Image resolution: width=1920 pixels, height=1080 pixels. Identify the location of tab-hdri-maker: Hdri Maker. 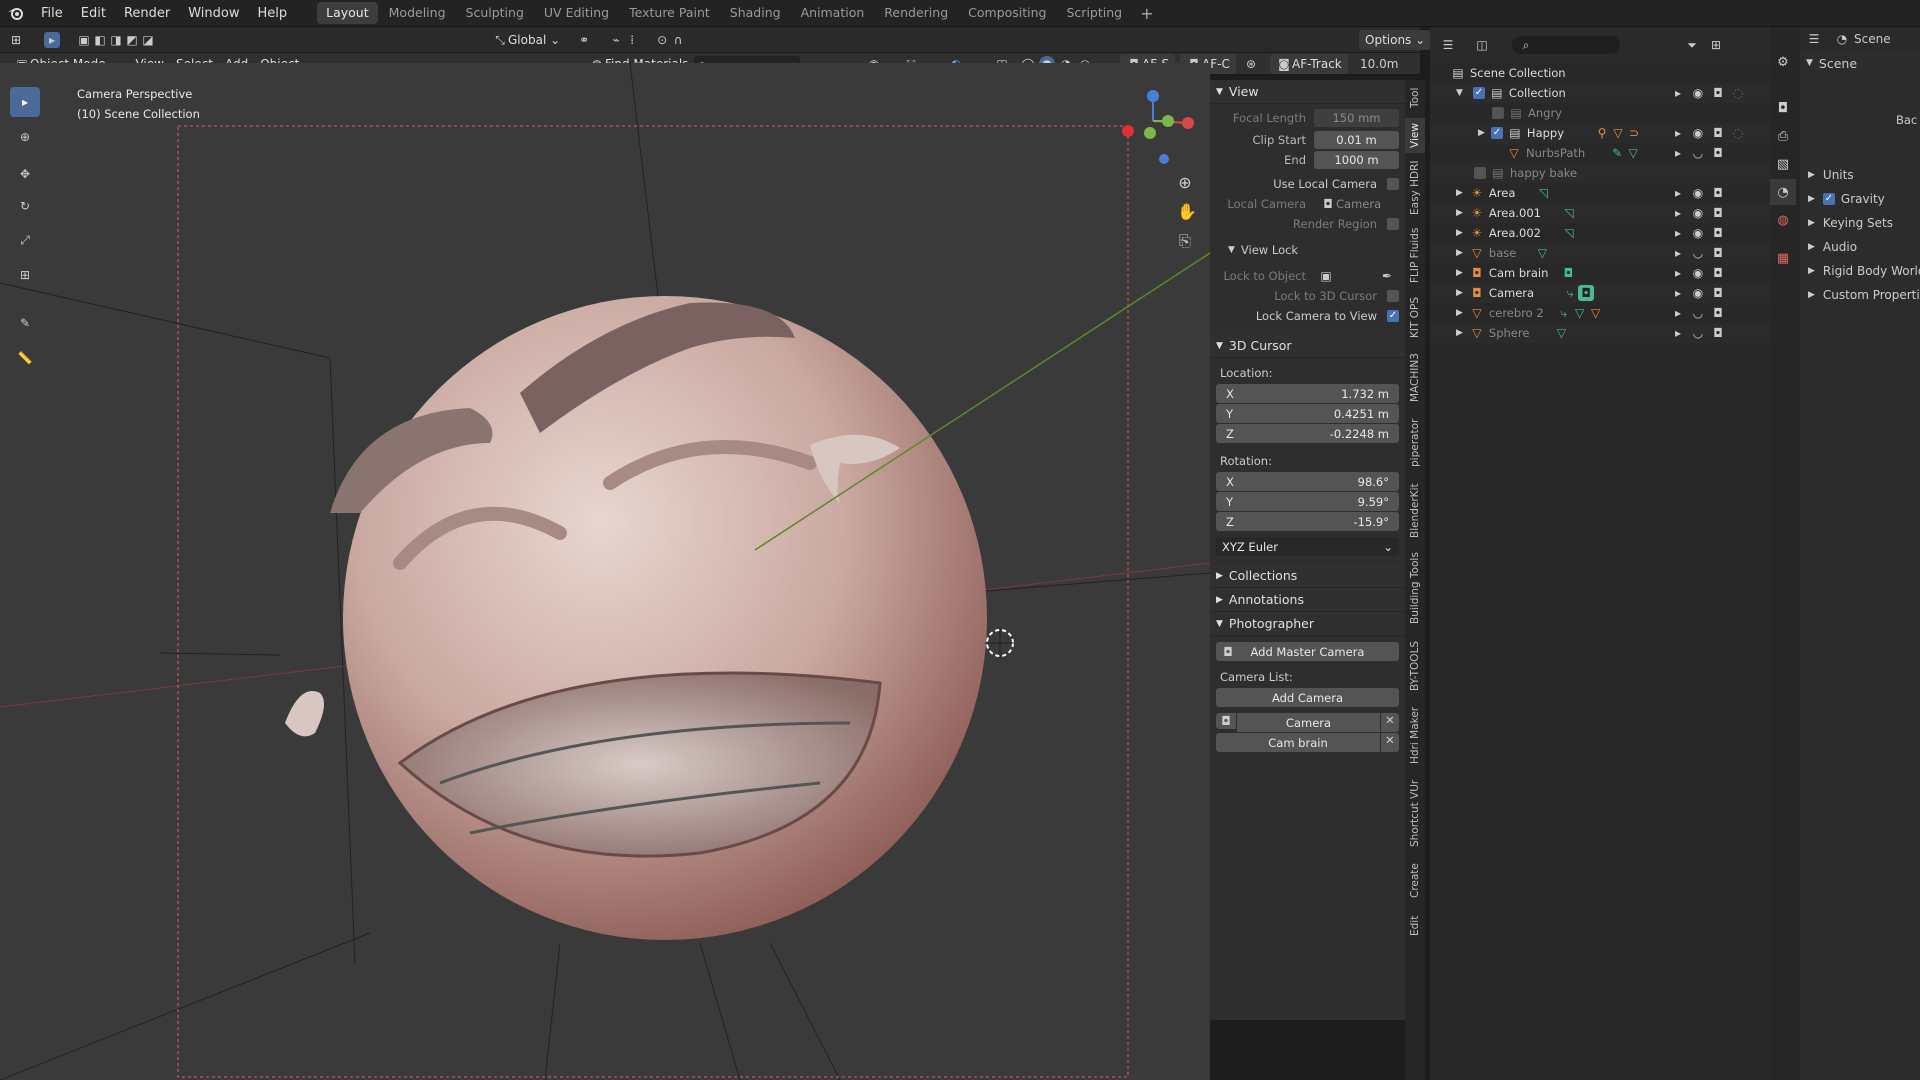
(1415, 735).